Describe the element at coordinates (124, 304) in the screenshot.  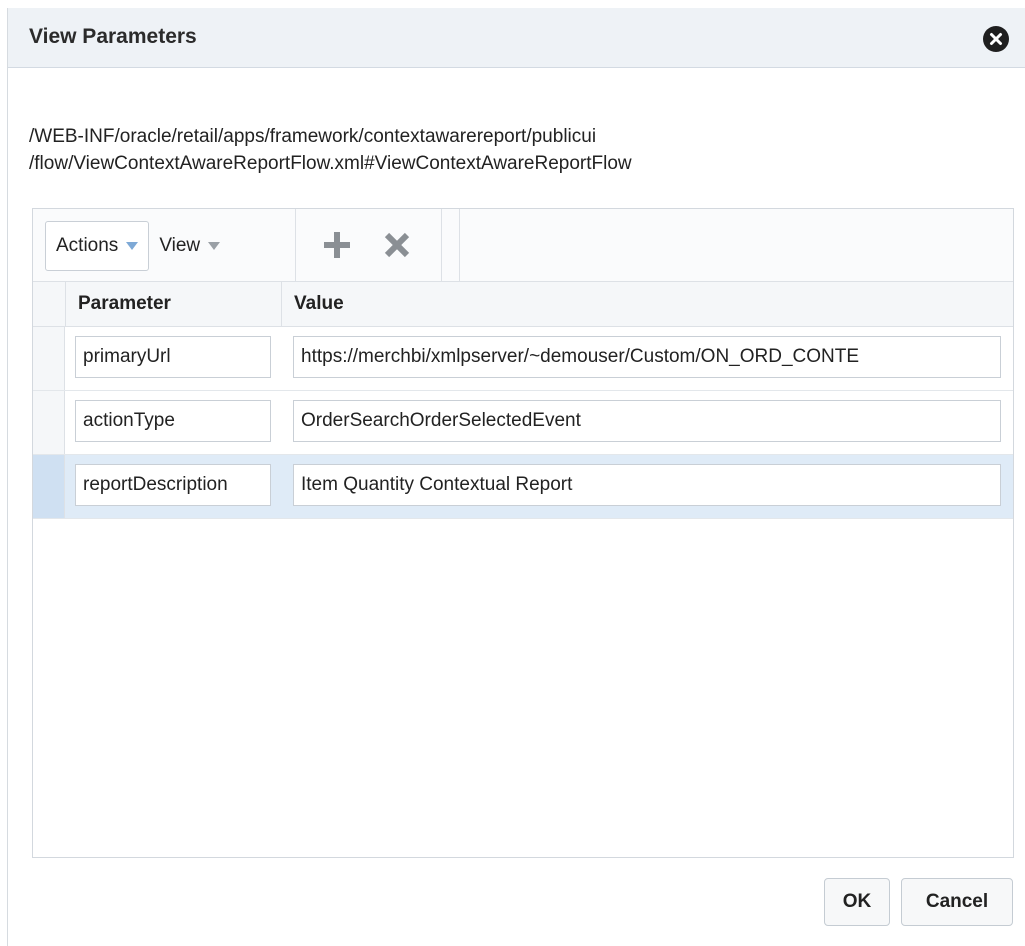
I see `column-header-parameter: Parameter` at that location.